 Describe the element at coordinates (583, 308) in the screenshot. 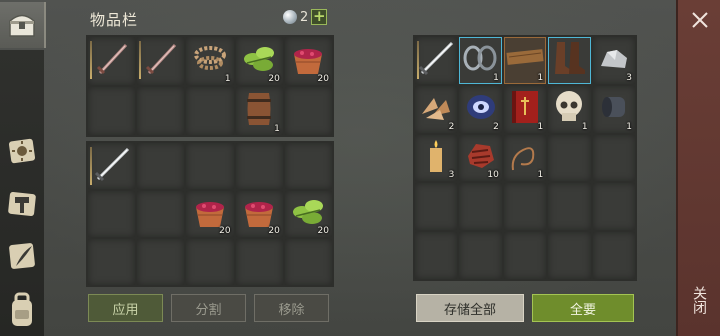

I see `take-all-button: 全要` at that location.